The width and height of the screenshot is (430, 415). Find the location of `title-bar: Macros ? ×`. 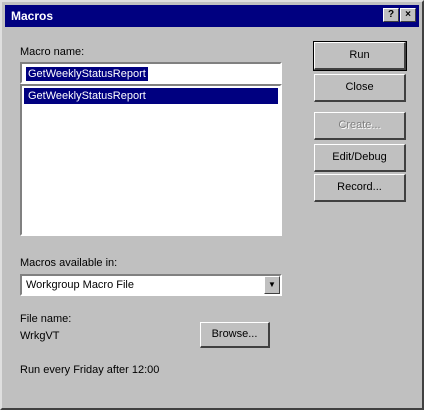

title-bar: Macros ? × is located at coordinates (212, 16).